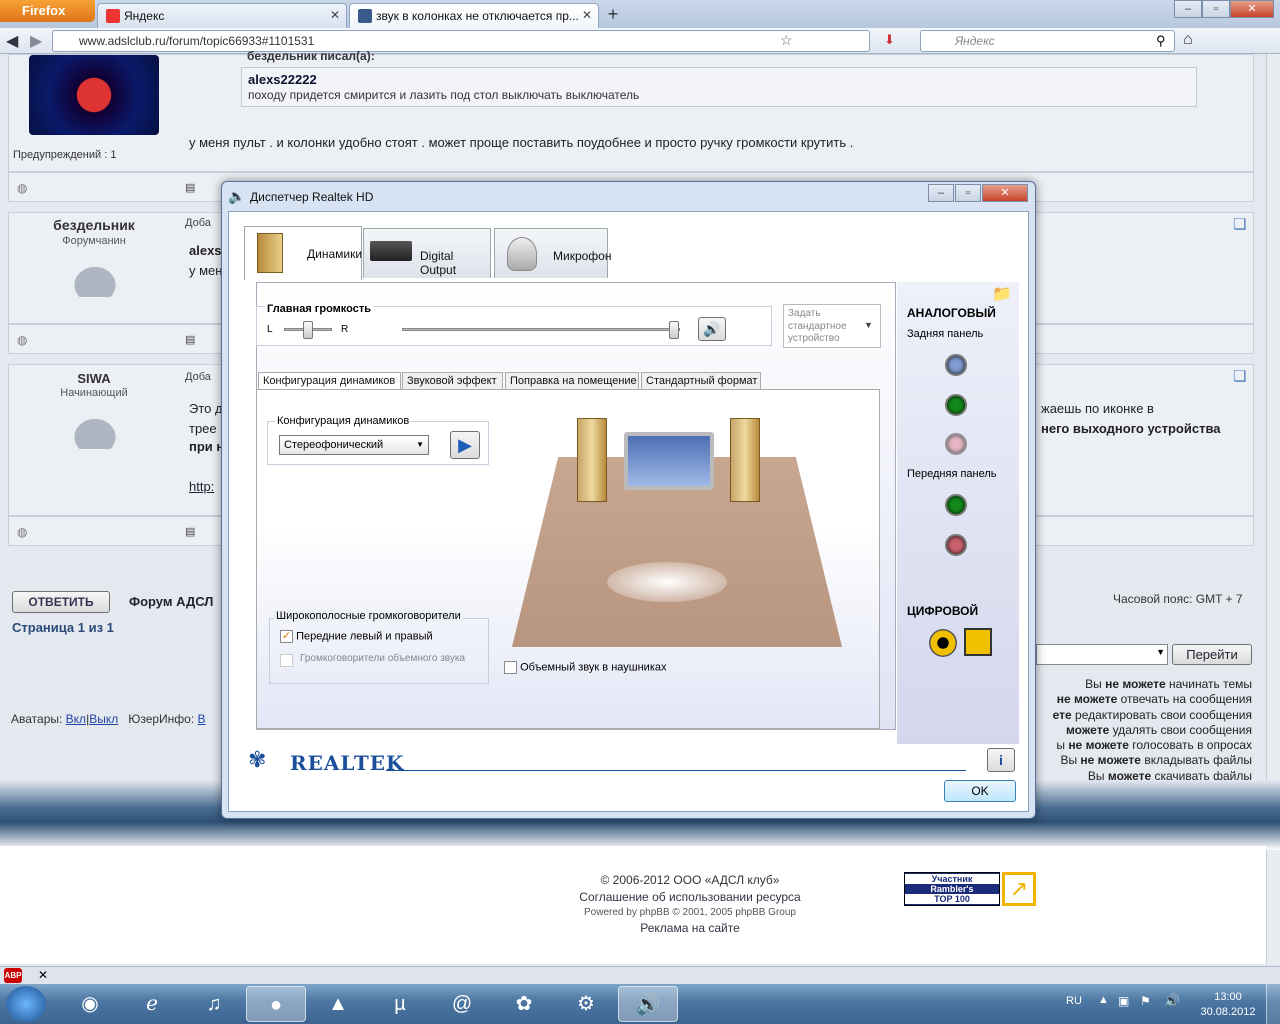  Describe the element at coordinates (276, 1004) in the screenshot. I see `firefox-icon: ●` at that location.